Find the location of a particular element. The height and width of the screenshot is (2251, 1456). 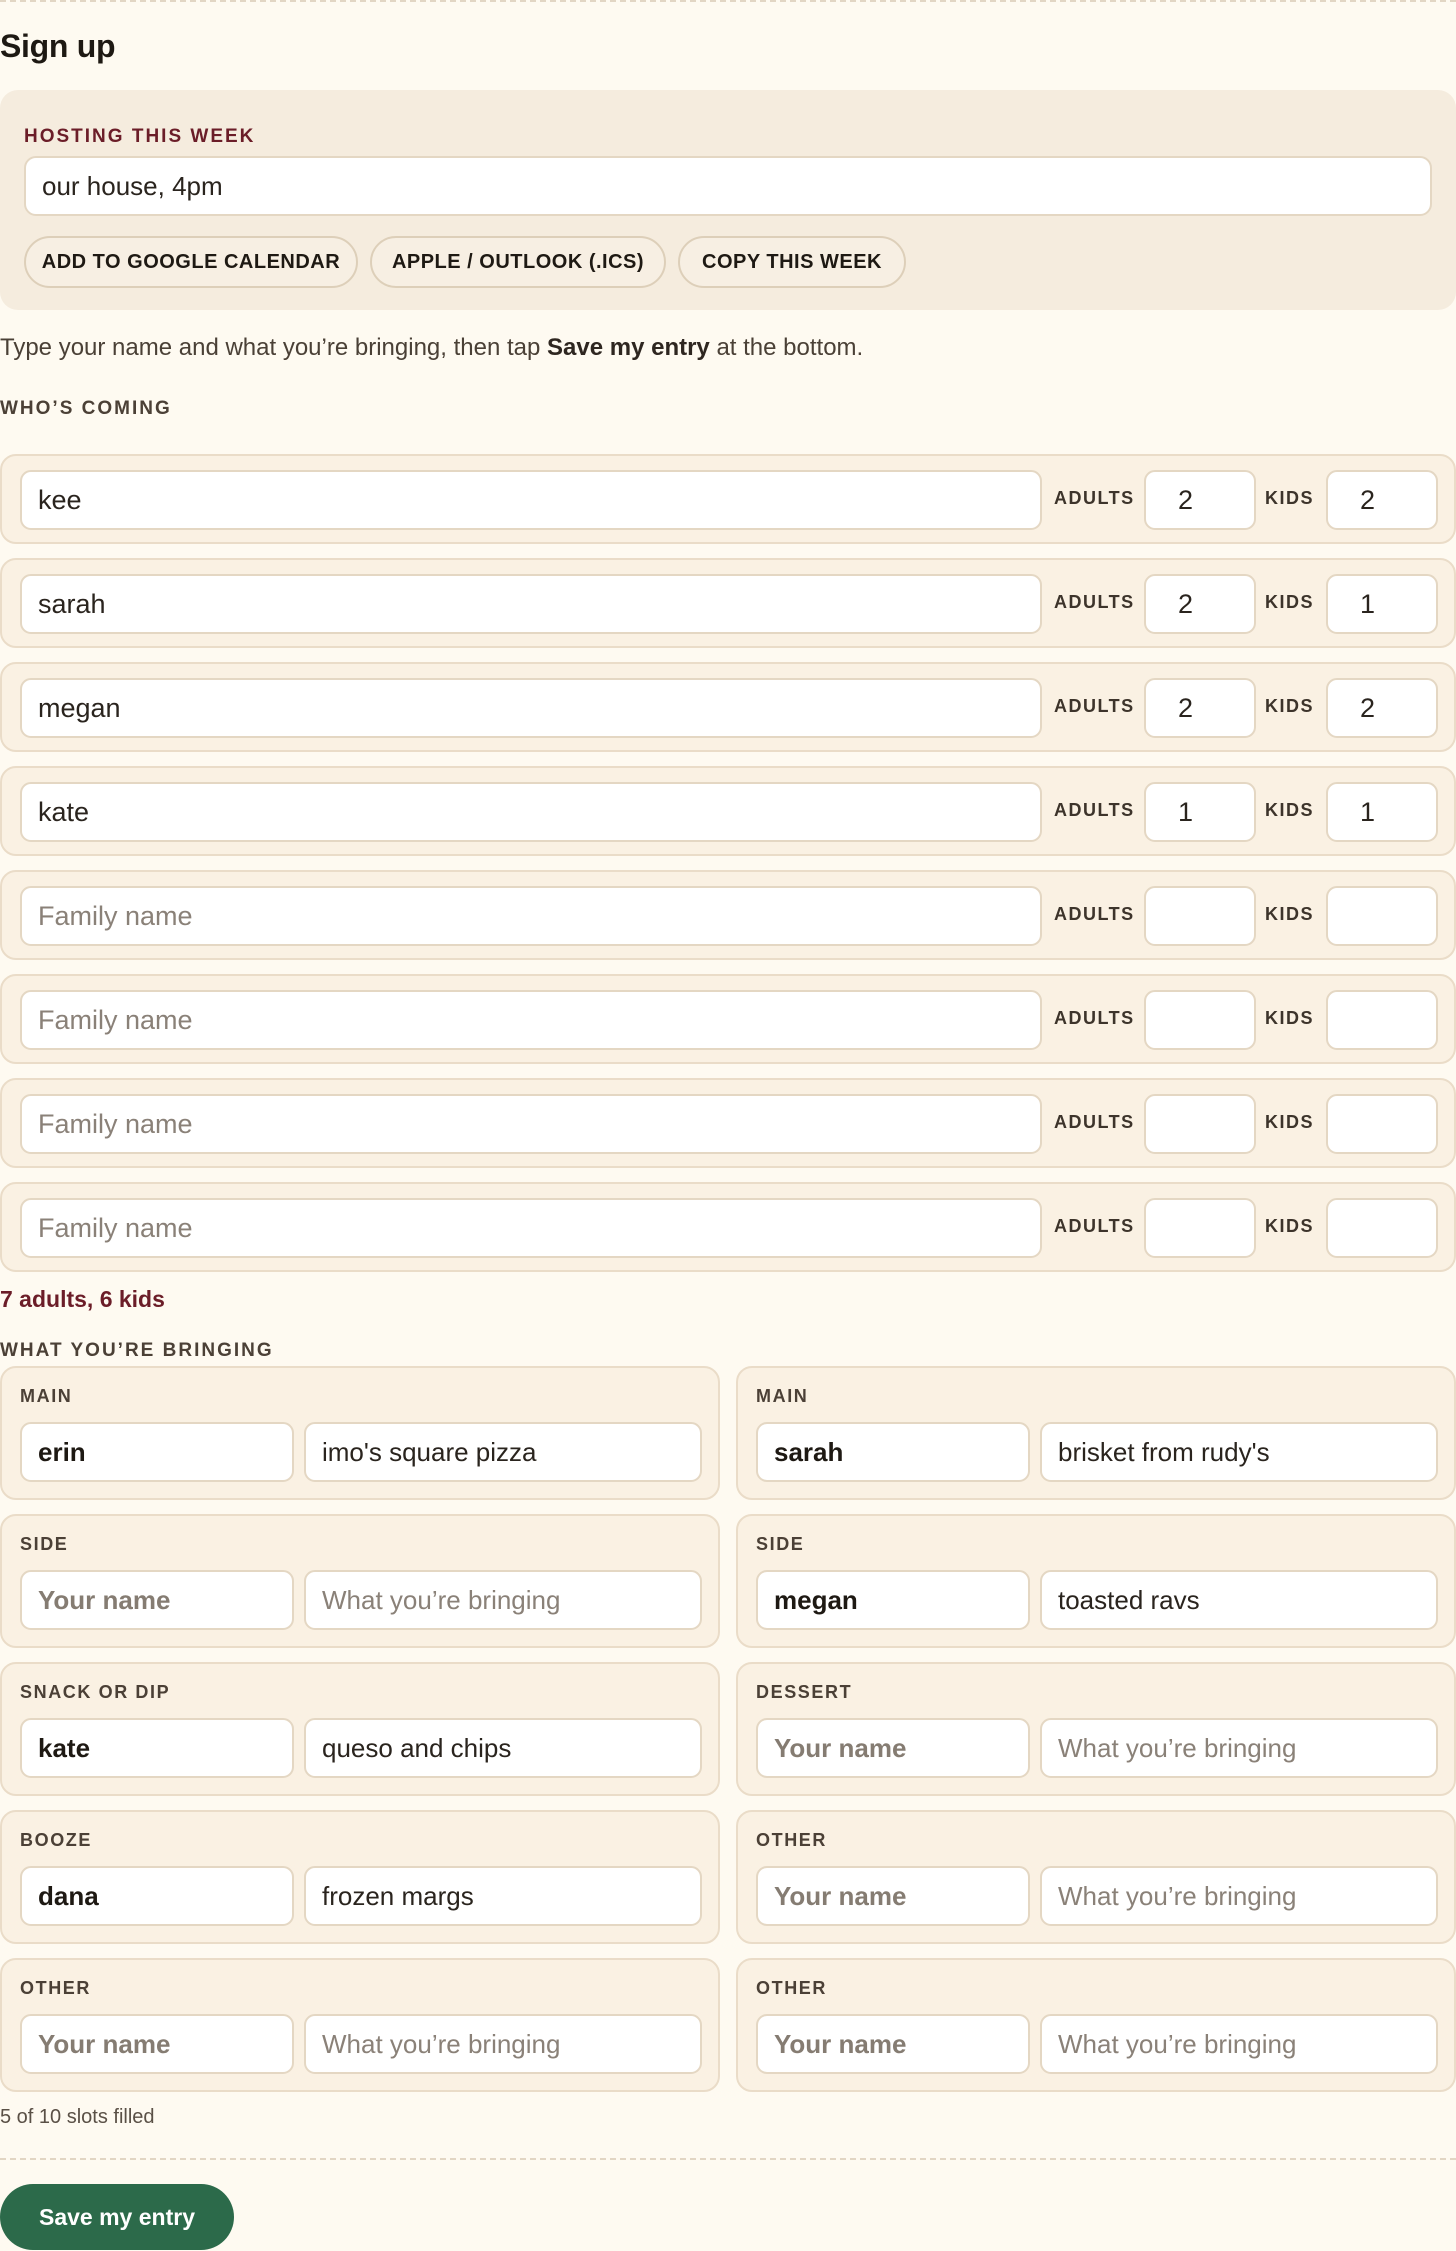

bringing-slot: SIDE megan toasted ravs is located at coordinates (1096, 1581).